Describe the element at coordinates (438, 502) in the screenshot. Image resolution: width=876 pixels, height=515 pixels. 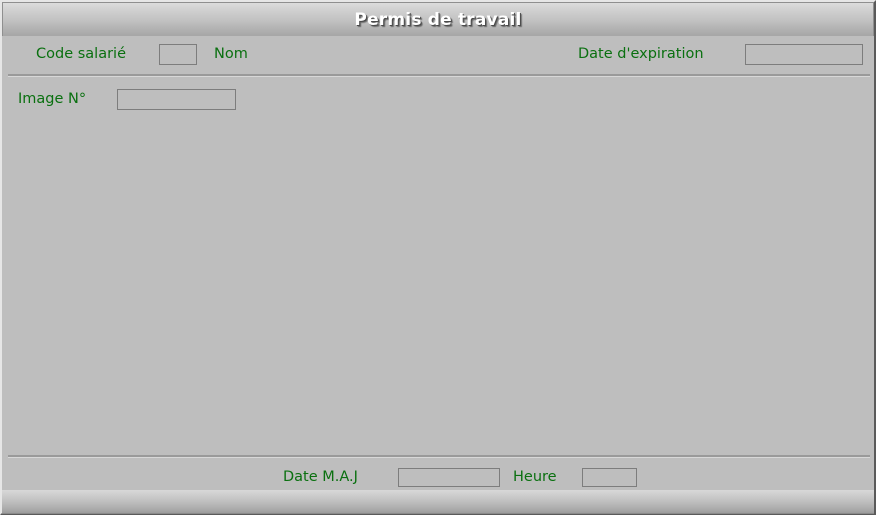
I see `window-status-bar` at that location.